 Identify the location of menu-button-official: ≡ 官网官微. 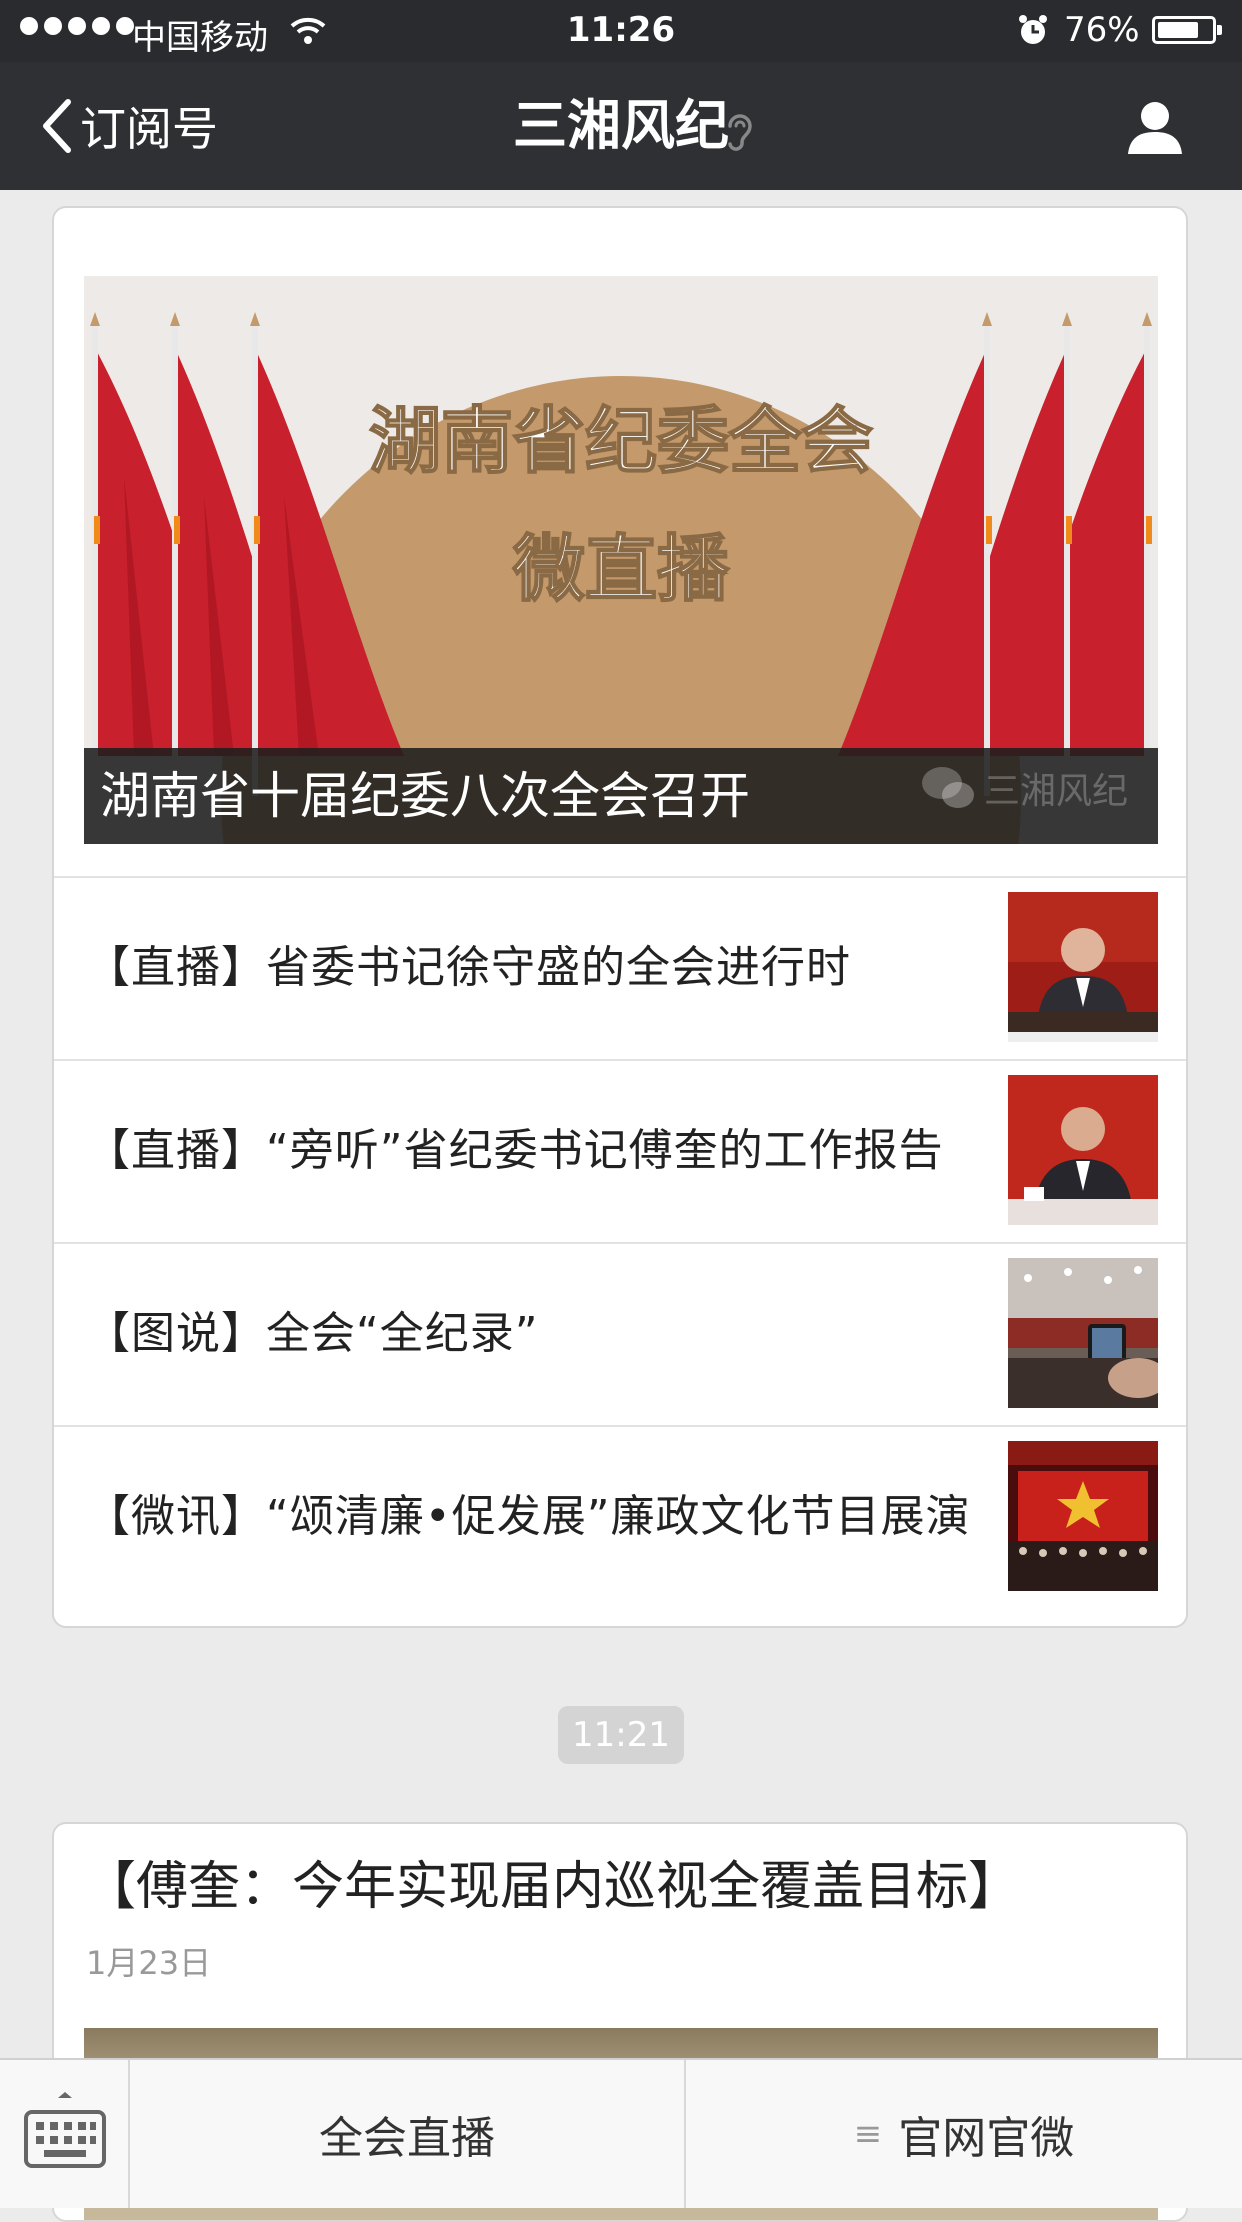
(964, 2134).